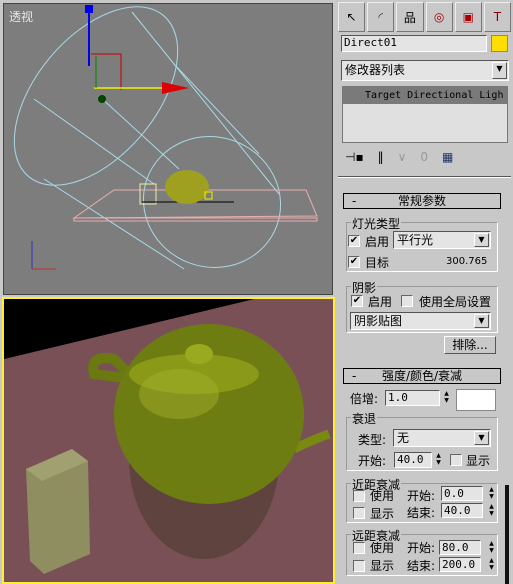  What do you see at coordinates (412, 398) in the screenshot?
I see `multiplier-field: 1.0` at bounding box center [412, 398].